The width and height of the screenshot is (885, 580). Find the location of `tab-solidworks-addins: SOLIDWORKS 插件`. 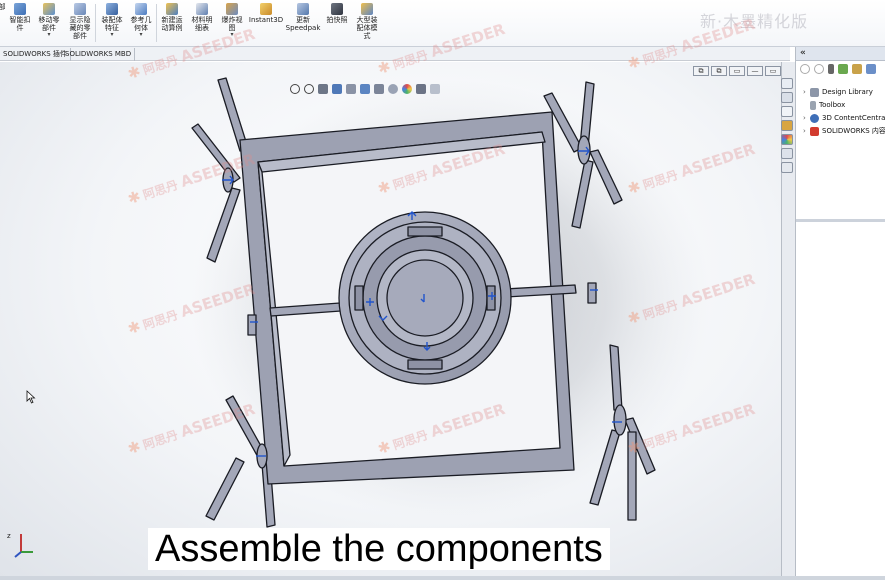

tab-solidworks-addins: SOLIDWORKS 插件 is located at coordinates (35, 54).